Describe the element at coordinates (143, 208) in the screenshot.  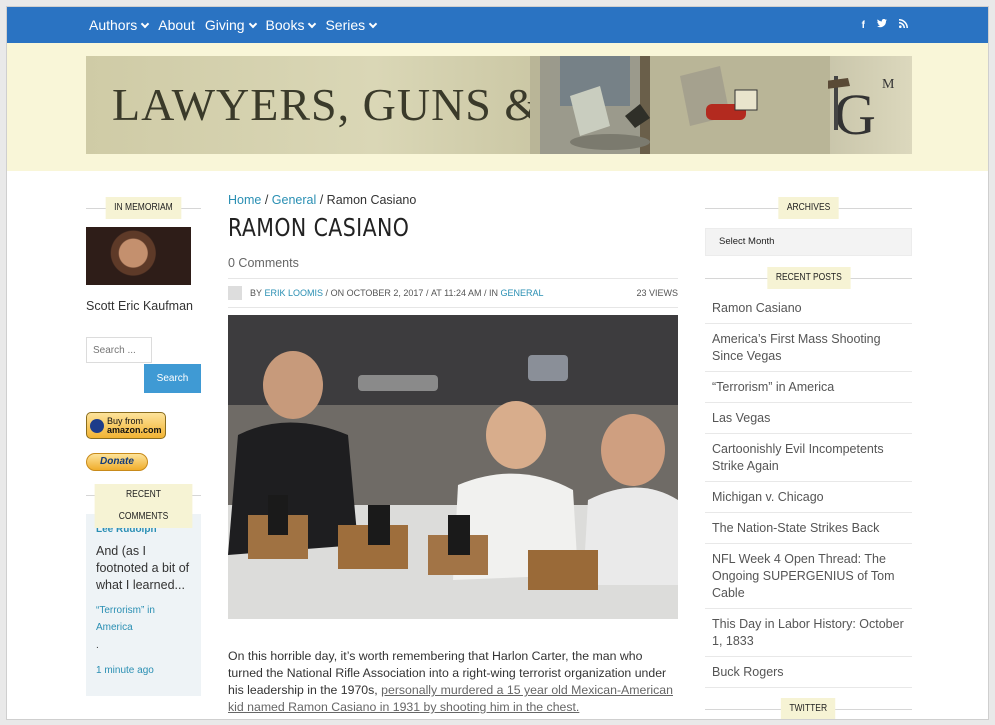
I see `widget-title-in-memoriam: IN MEMORIAM` at that location.